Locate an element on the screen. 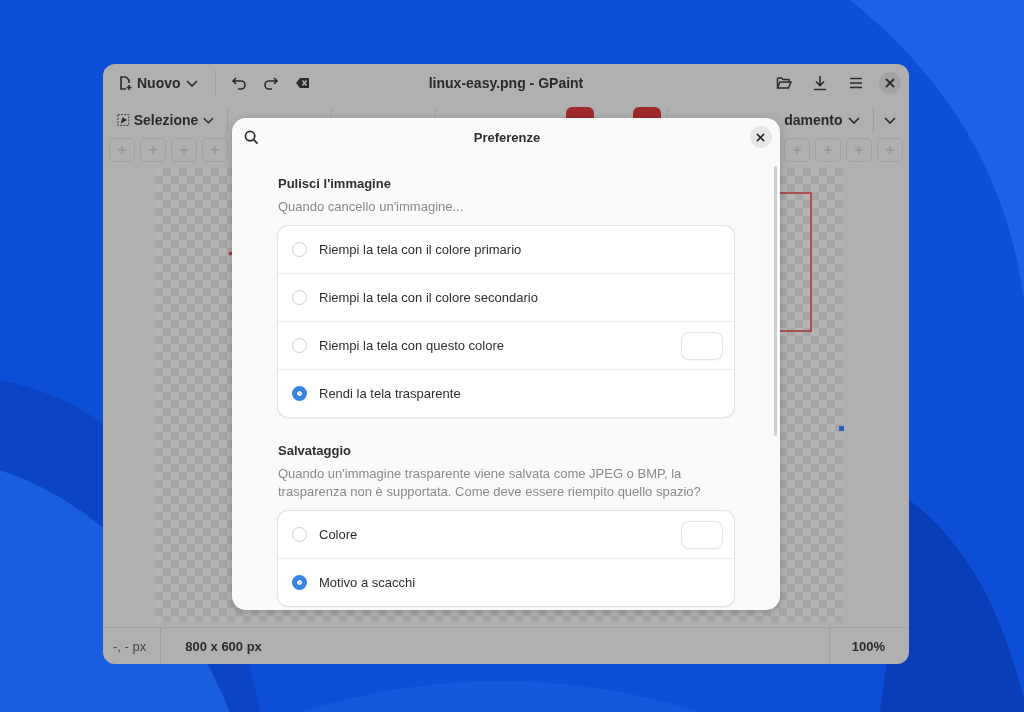 The height and width of the screenshot is (712, 1024). option-row: Riempi la tela con il colore primario is located at coordinates (506, 250).